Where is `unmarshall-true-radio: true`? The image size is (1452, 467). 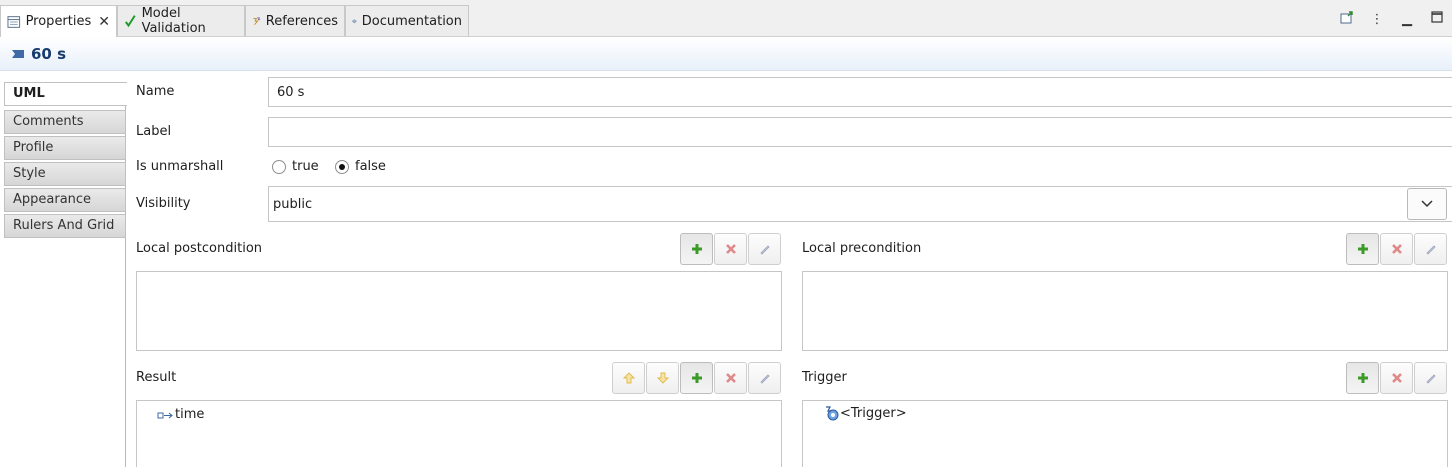 unmarshall-true-radio: true is located at coordinates (295, 166).